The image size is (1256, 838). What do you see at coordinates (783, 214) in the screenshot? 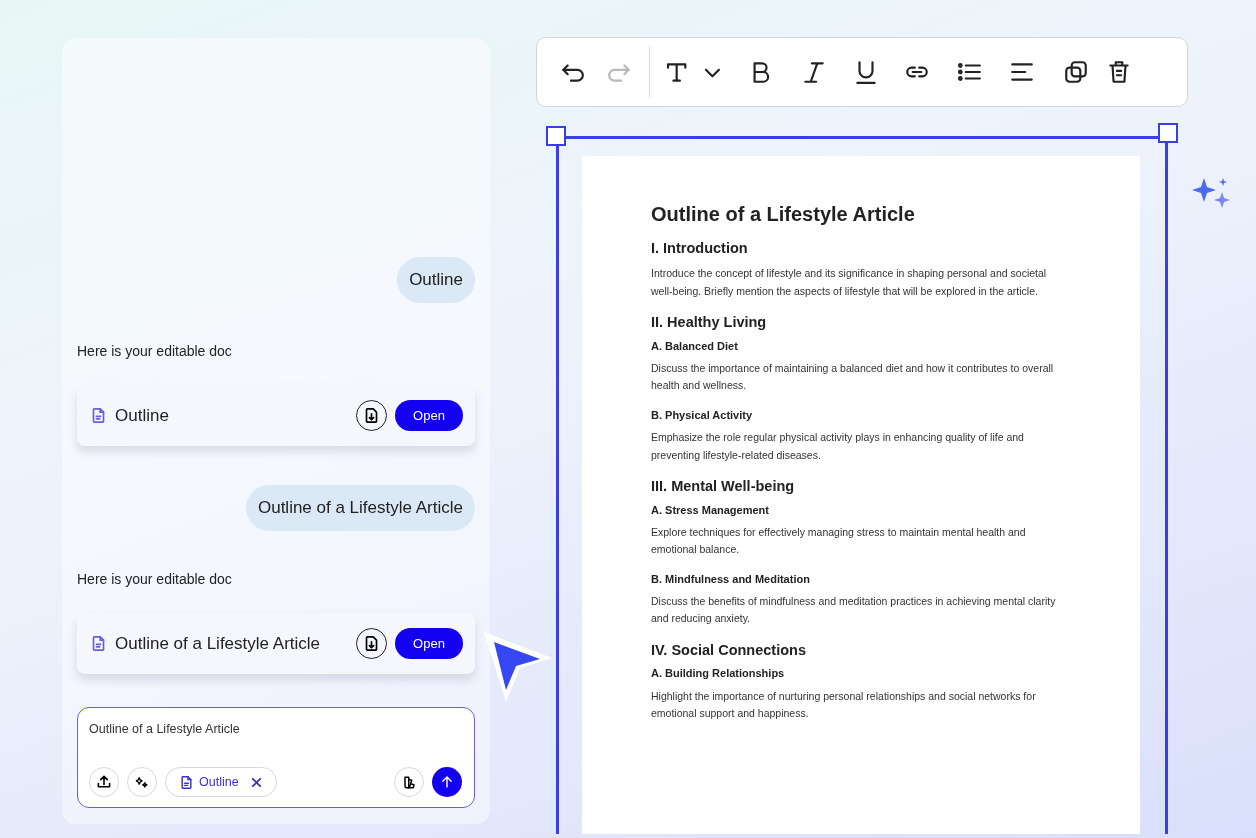
I see `document-title: Outline of a Lifestyle Article` at bounding box center [783, 214].